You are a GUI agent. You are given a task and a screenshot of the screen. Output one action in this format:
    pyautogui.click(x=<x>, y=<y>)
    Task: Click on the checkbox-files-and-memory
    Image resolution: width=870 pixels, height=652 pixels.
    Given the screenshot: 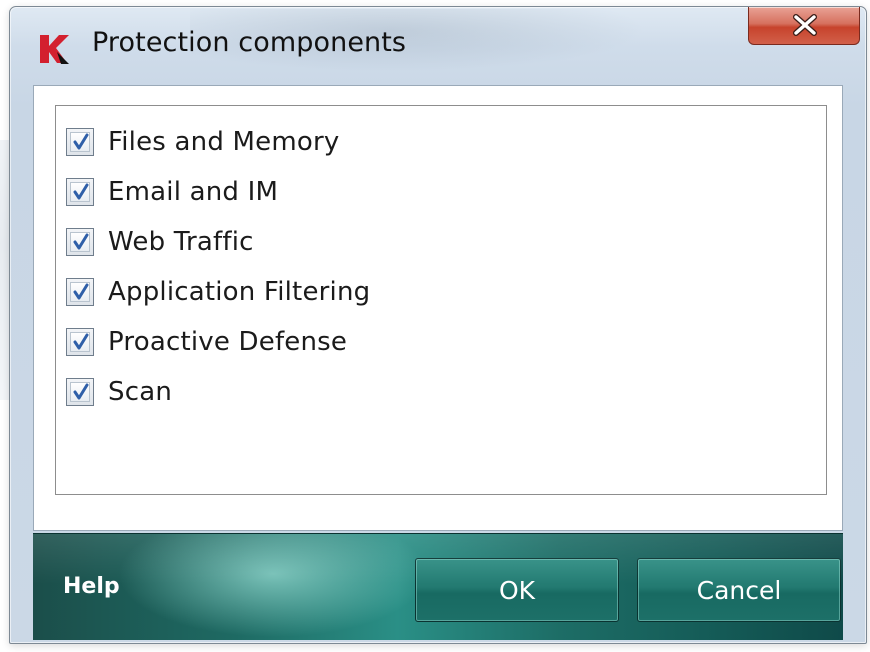 What is the action you would take?
    pyautogui.click(x=80, y=142)
    